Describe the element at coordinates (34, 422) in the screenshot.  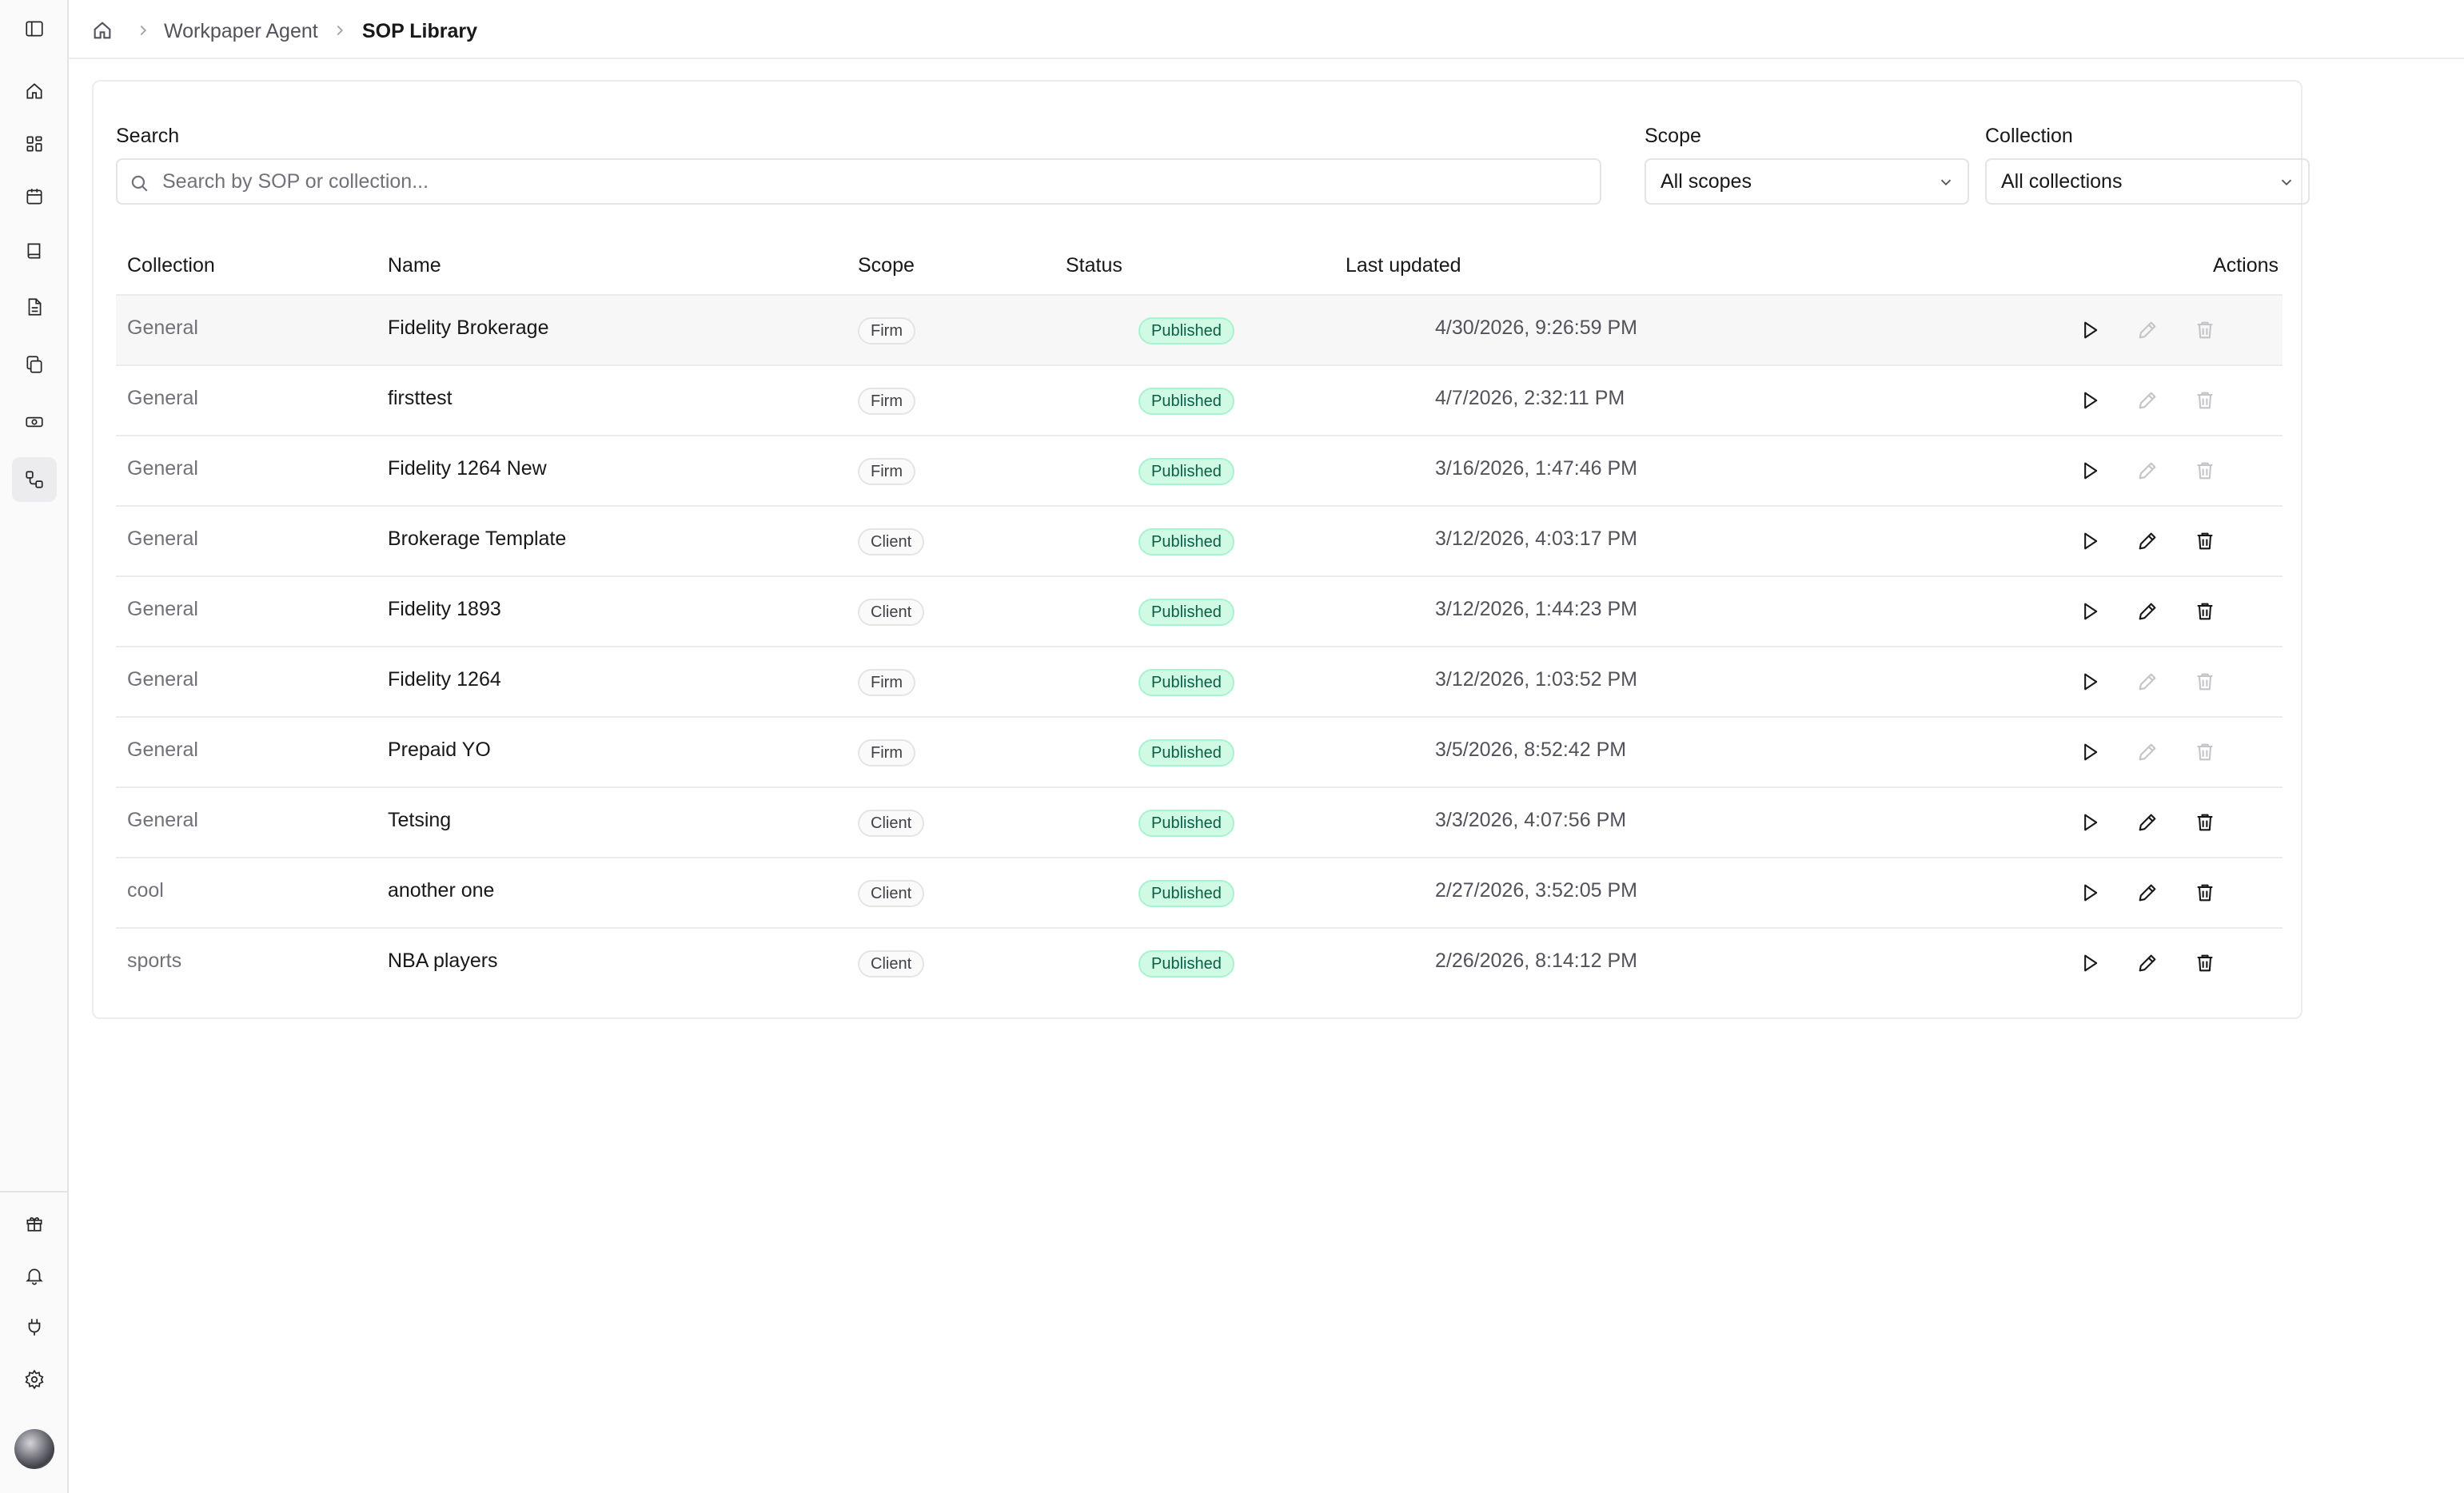
I see `money-icon` at that location.